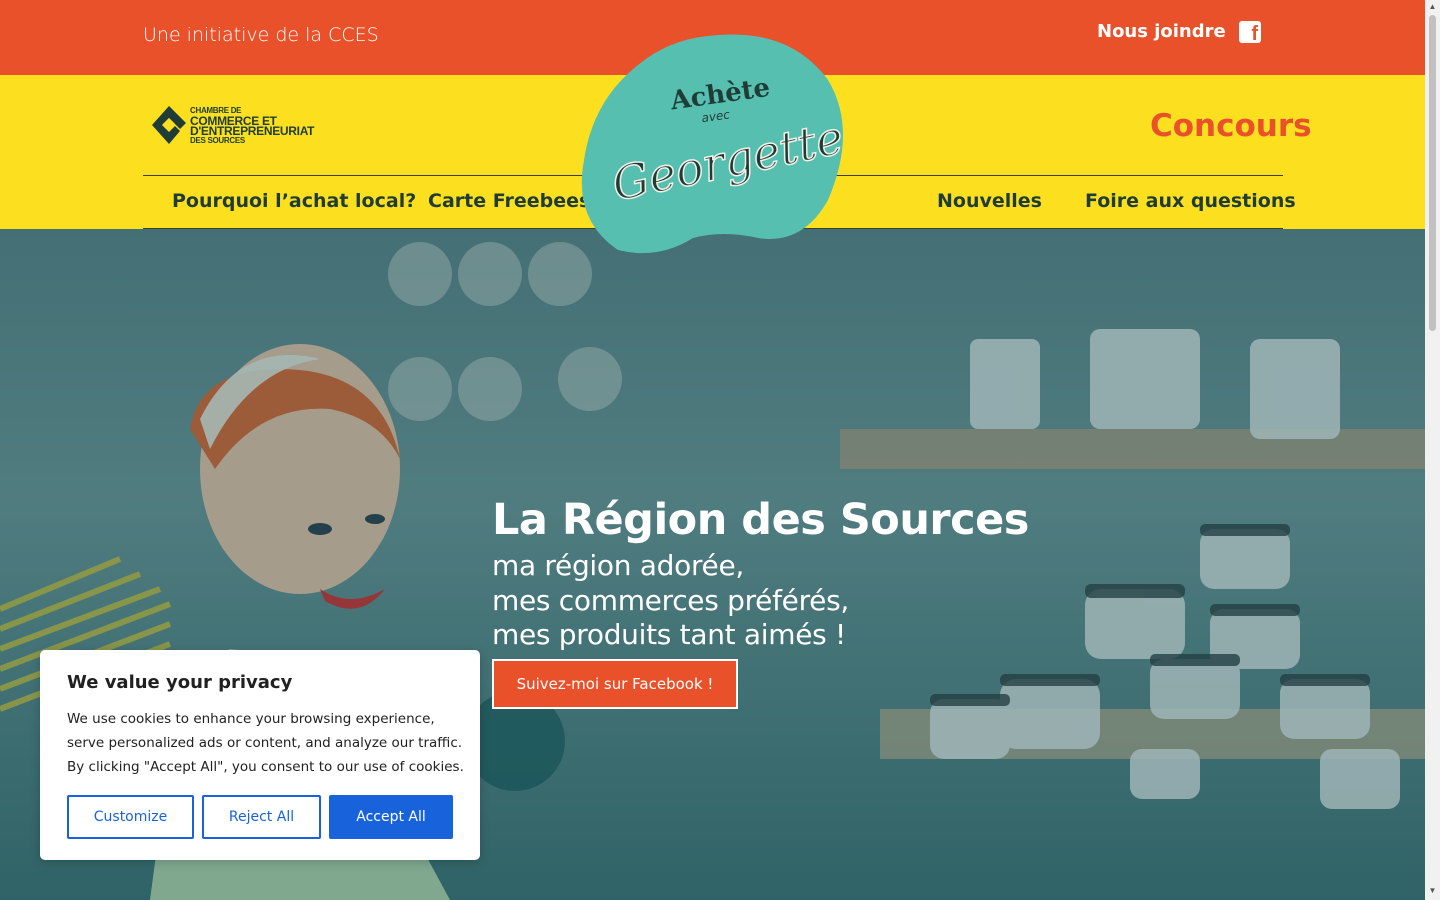 The image size is (1440, 900). What do you see at coordinates (618, 565) in the screenshot?
I see `hero-line: ma région adorée,` at bounding box center [618, 565].